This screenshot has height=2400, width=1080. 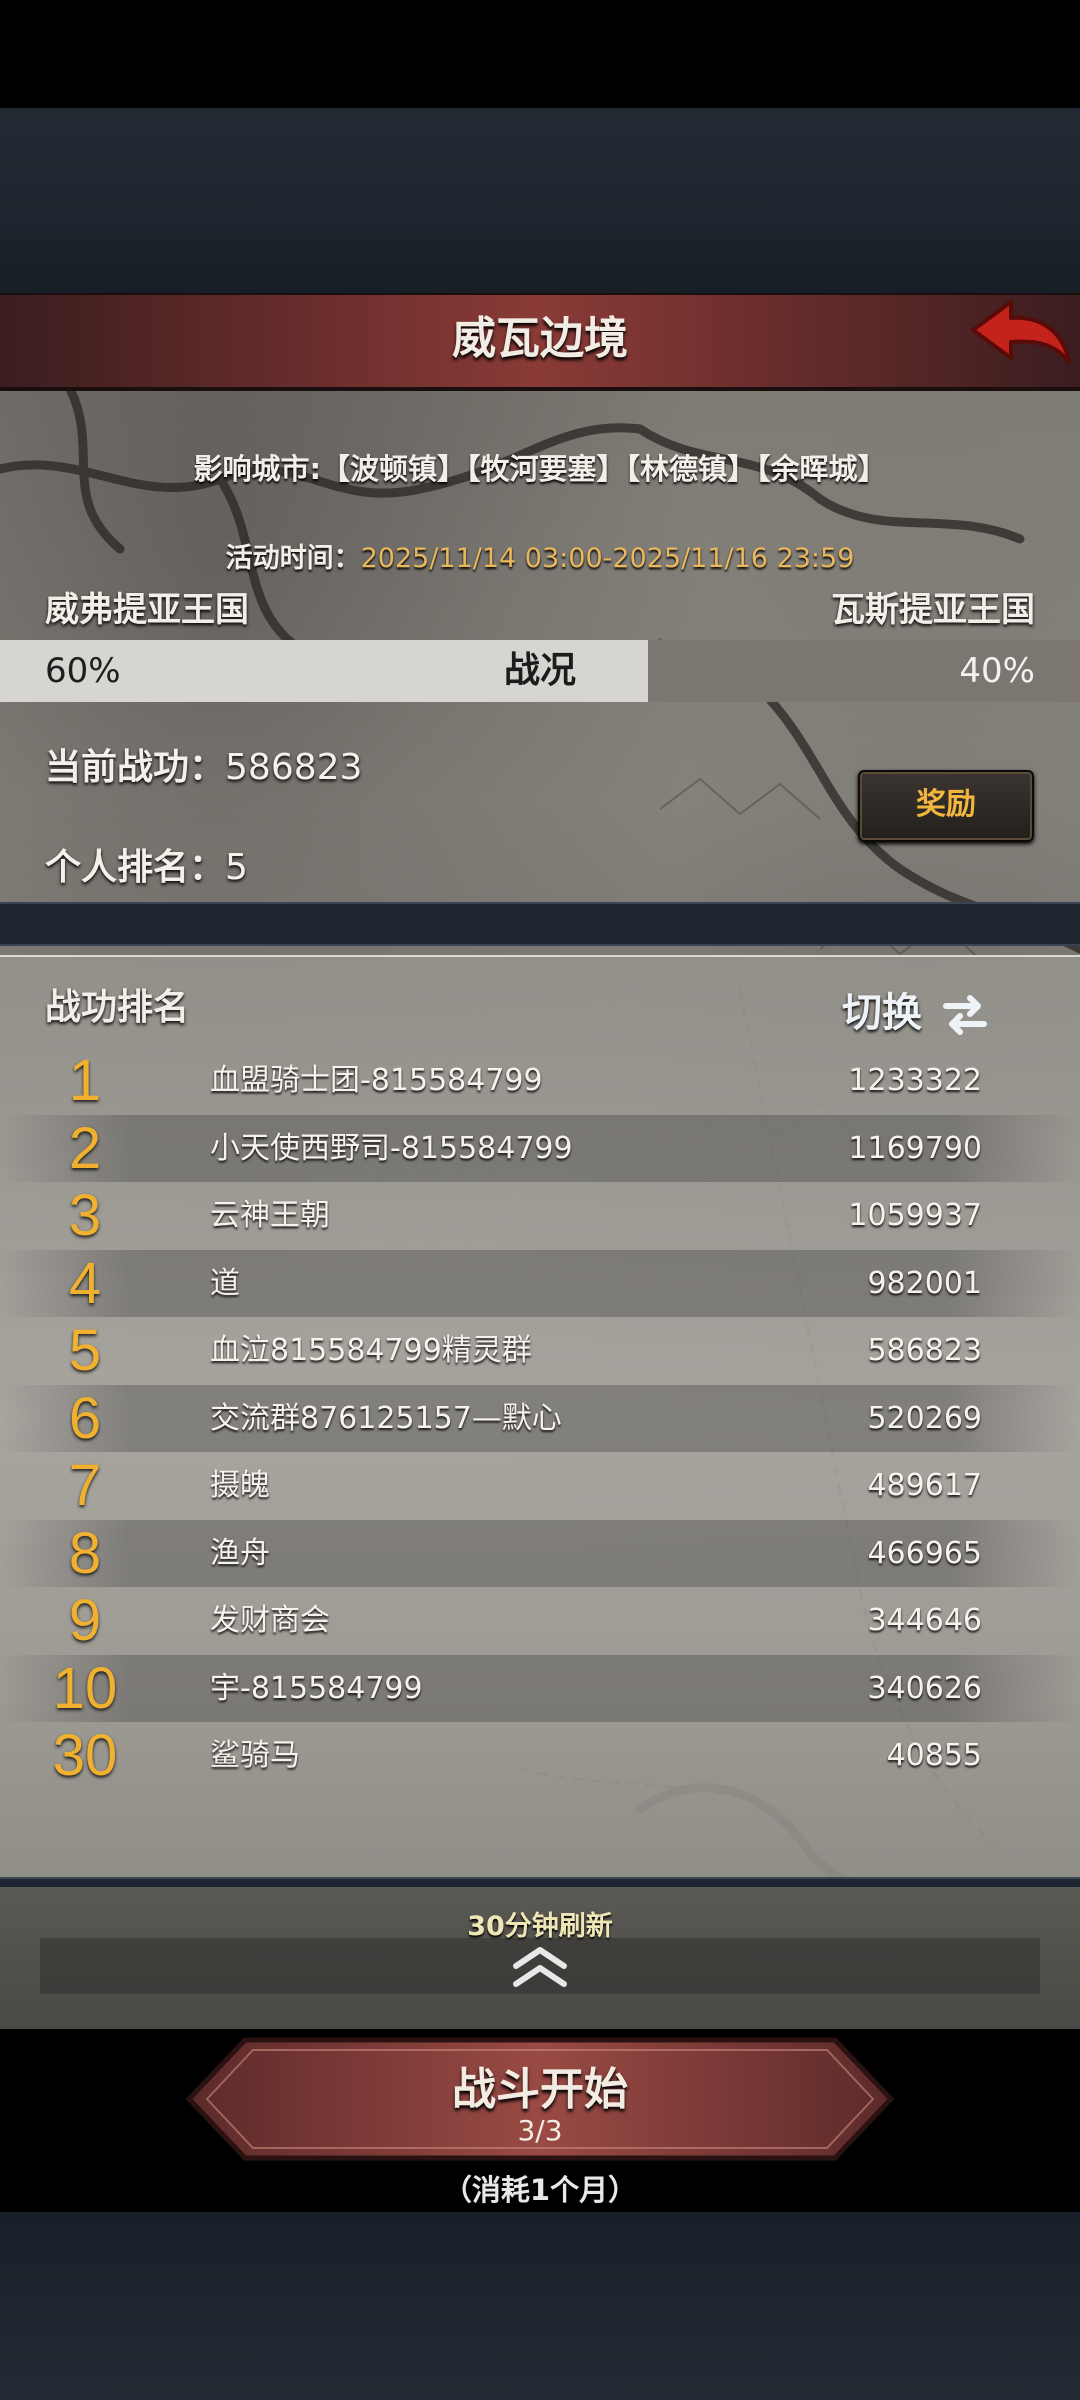 I want to click on merit-score: 466965, so click(x=924, y=1553).